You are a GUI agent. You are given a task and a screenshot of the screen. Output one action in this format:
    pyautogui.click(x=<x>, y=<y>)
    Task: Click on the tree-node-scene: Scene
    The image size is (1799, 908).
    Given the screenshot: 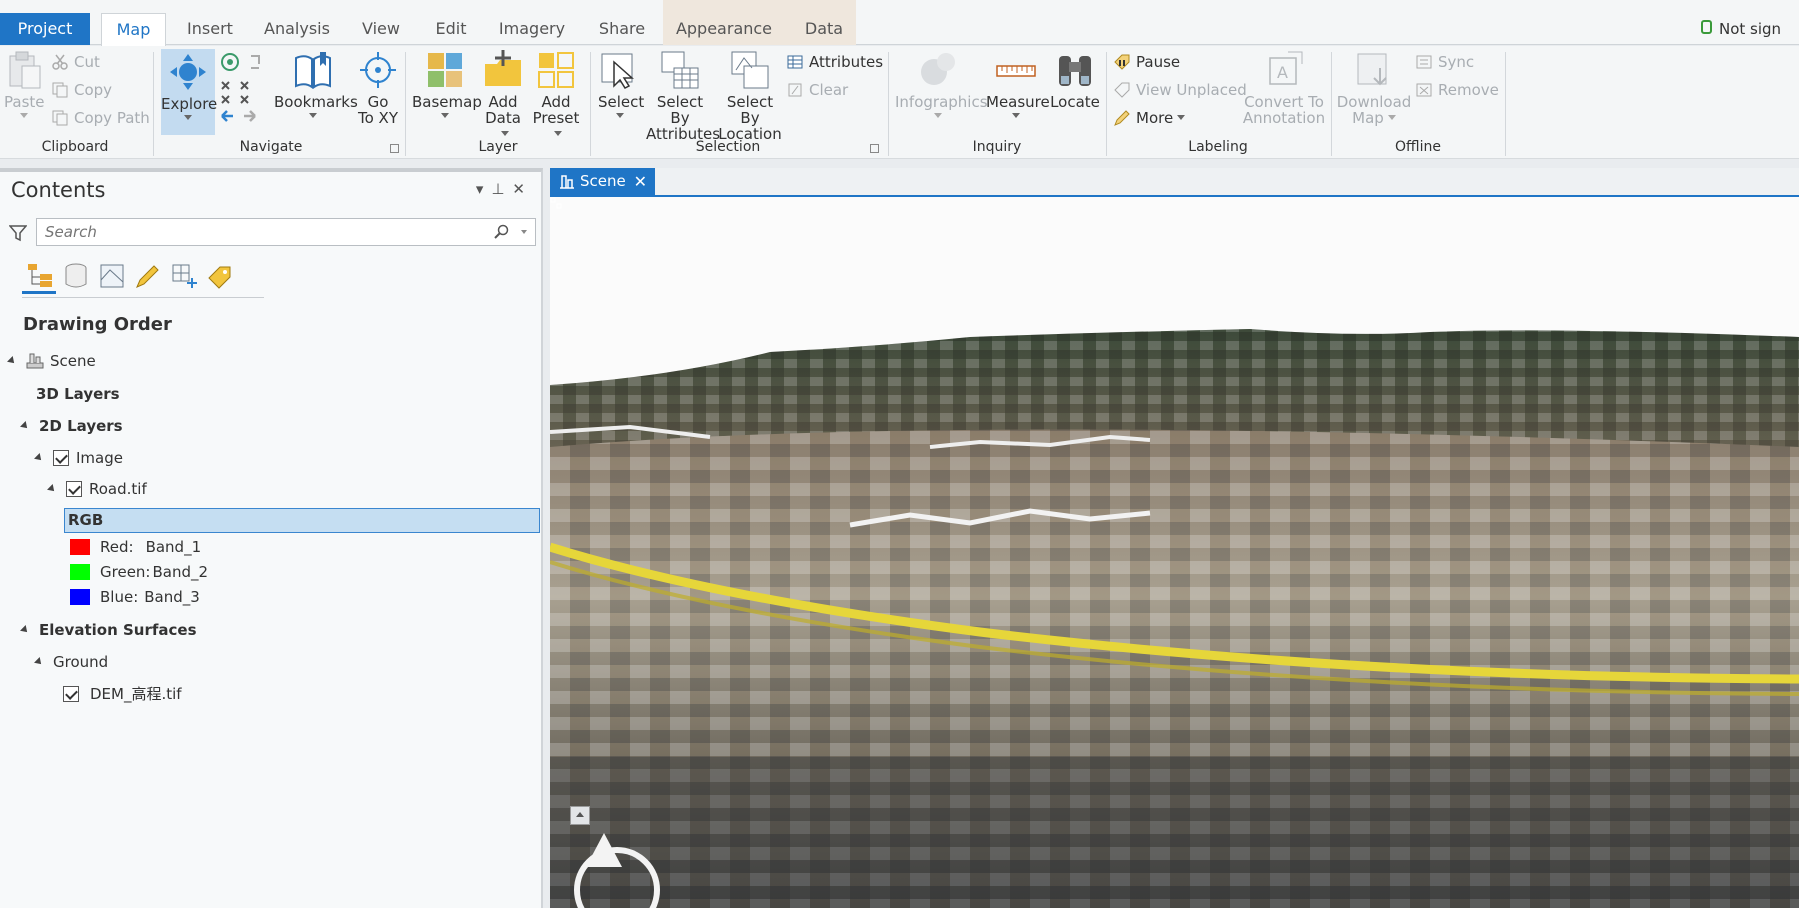 What is the action you would take?
    pyautogui.click(x=51, y=361)
    